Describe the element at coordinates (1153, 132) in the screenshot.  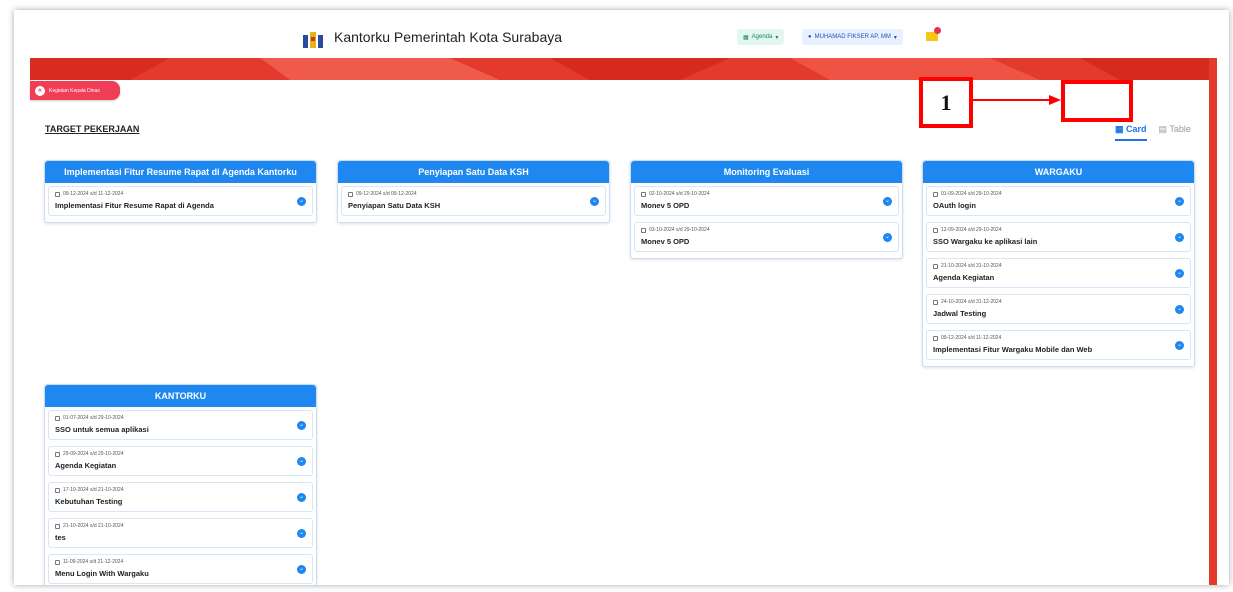
I see `view-toggle: ▦ Card ▤ Table` at that location.